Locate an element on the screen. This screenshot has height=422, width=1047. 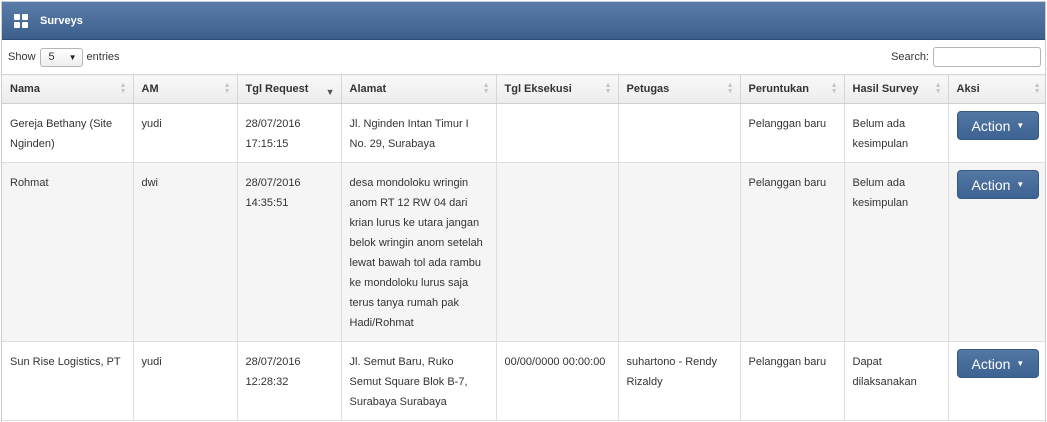
column-header-peruntukan: Peruntukan ▲ ▼ is located at coordinates (792, 89).